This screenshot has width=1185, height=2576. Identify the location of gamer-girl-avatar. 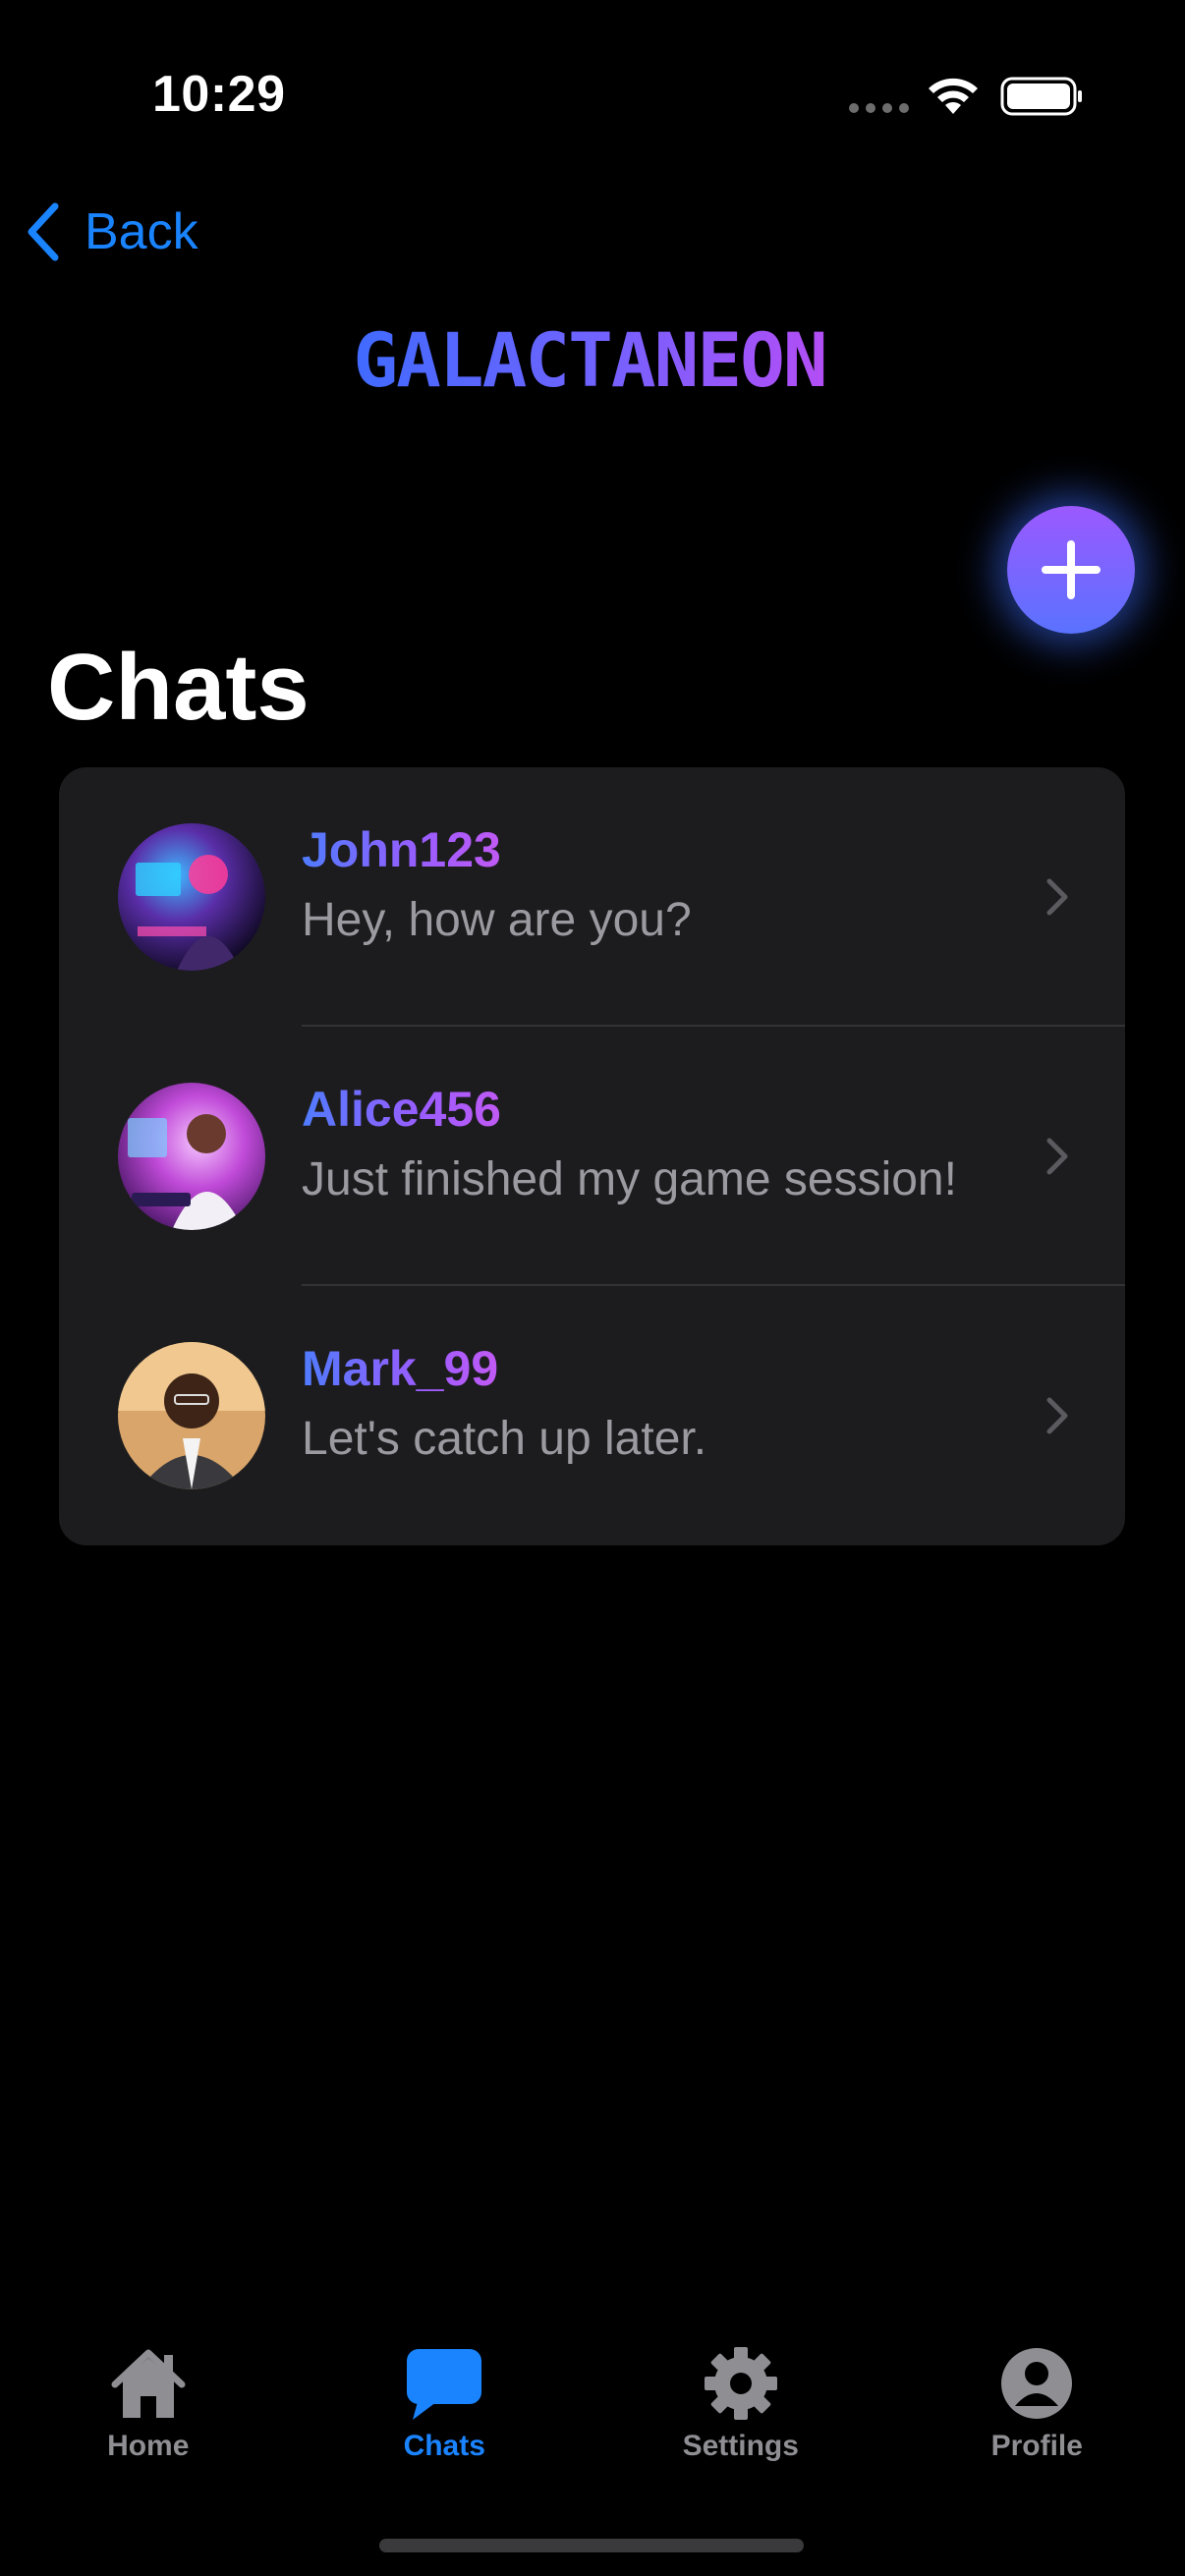
(192, 1156).